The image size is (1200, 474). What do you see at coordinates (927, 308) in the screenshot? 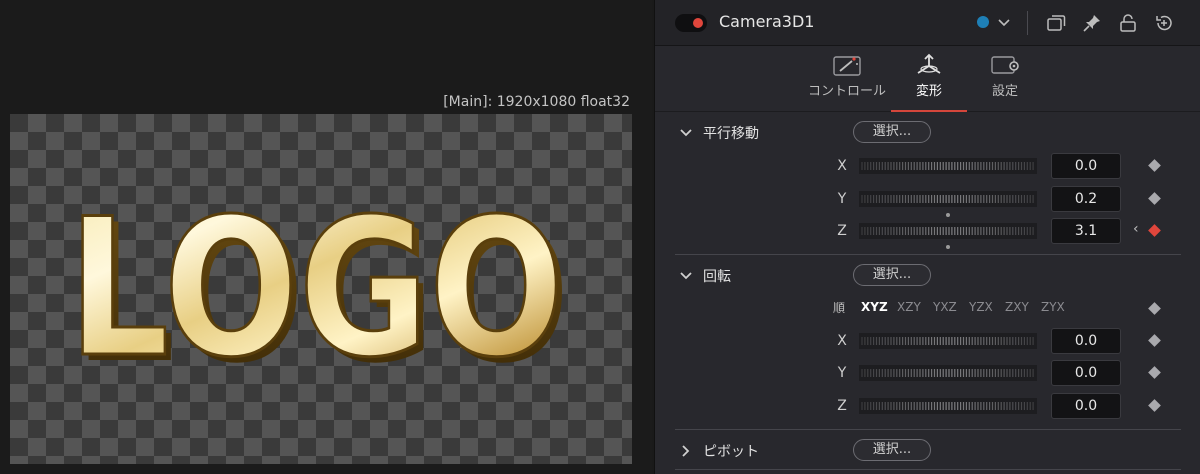
I see `rotation-order-row: 順 XYZ XZY YXZ YZX ZXY ZYX` at bounding box center [927, 308].